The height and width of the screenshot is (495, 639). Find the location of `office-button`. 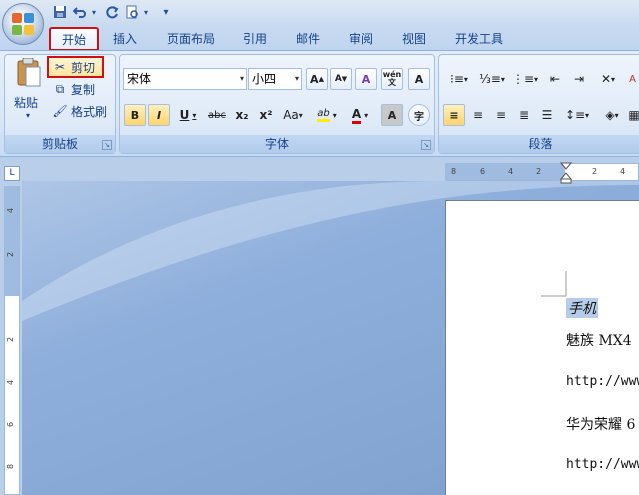

office-button is located at coordinates (23, 24).